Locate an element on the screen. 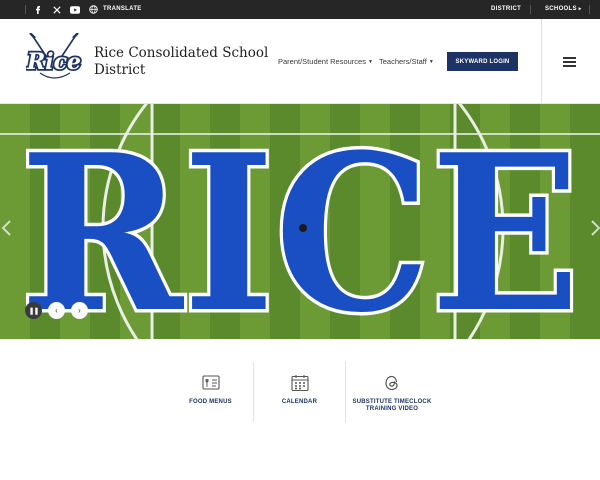 Image resolution: width=600 pixels, height=480 pixels. hamburger-menu-icon is located at coordinates (570, 61).